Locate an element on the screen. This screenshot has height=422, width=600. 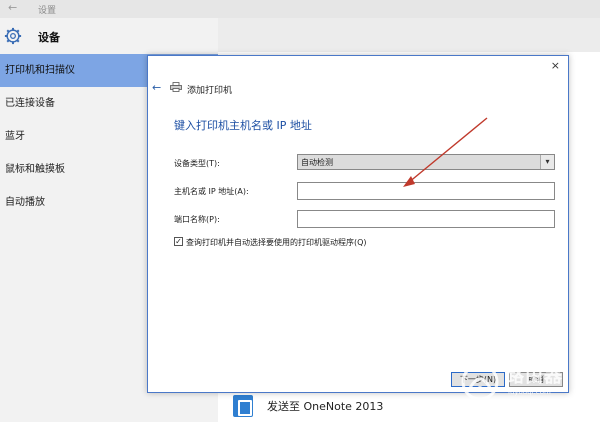
dialog-title: 添加打印机 is located at coordinates (210, 91).